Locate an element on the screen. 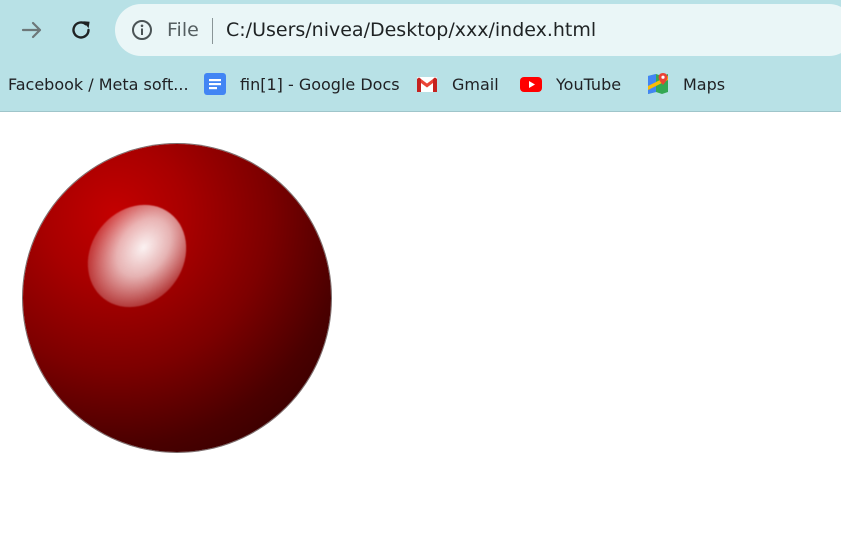 The height and width of the screenshot is (560, 841). bookmark-google-docs: fin[1] - Google Docs is located at coordinates (301, 84).